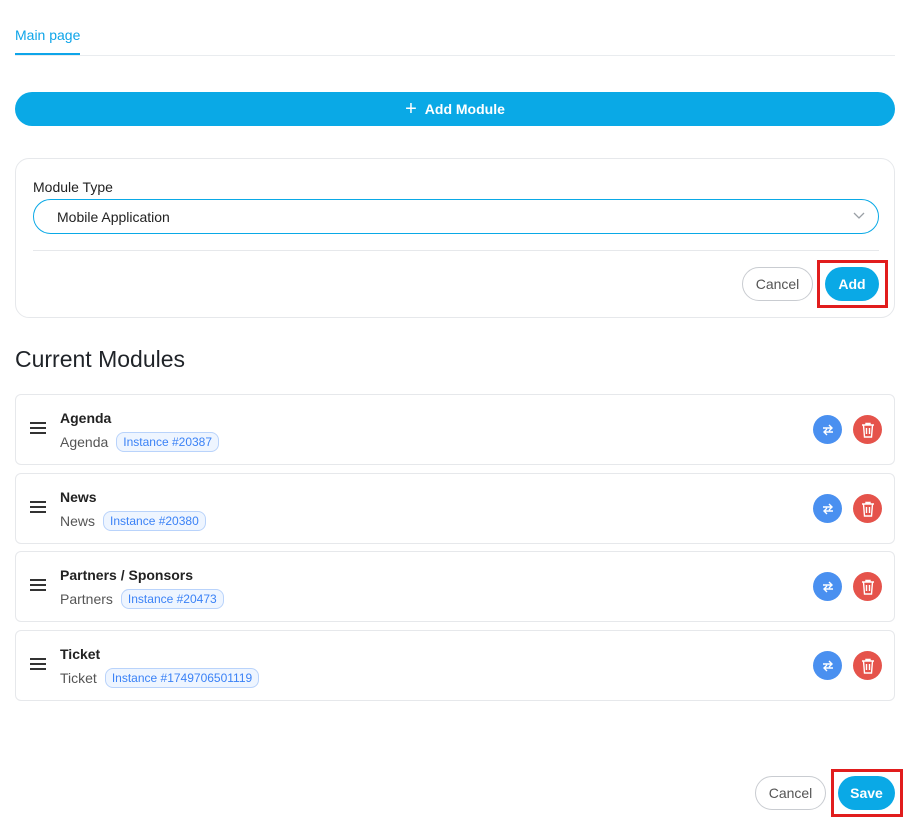 This screenshot has height=824, width=913. I want to click on module-row-agenda: Agenda Agenda Instance #20387, so click(455, 429).